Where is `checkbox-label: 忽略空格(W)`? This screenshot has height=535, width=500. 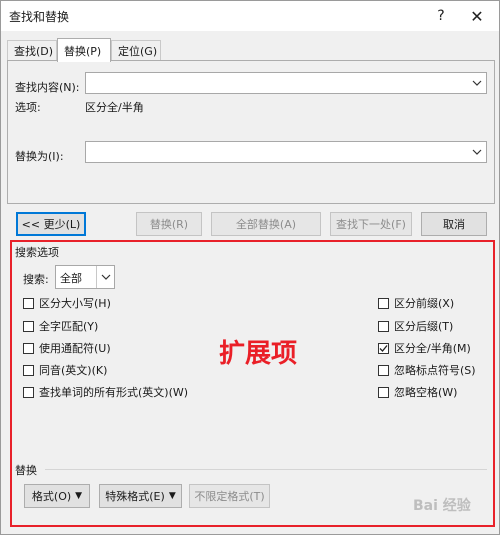 checkbox-label: 忽略空格(W) is located at coordinates (426, 392).